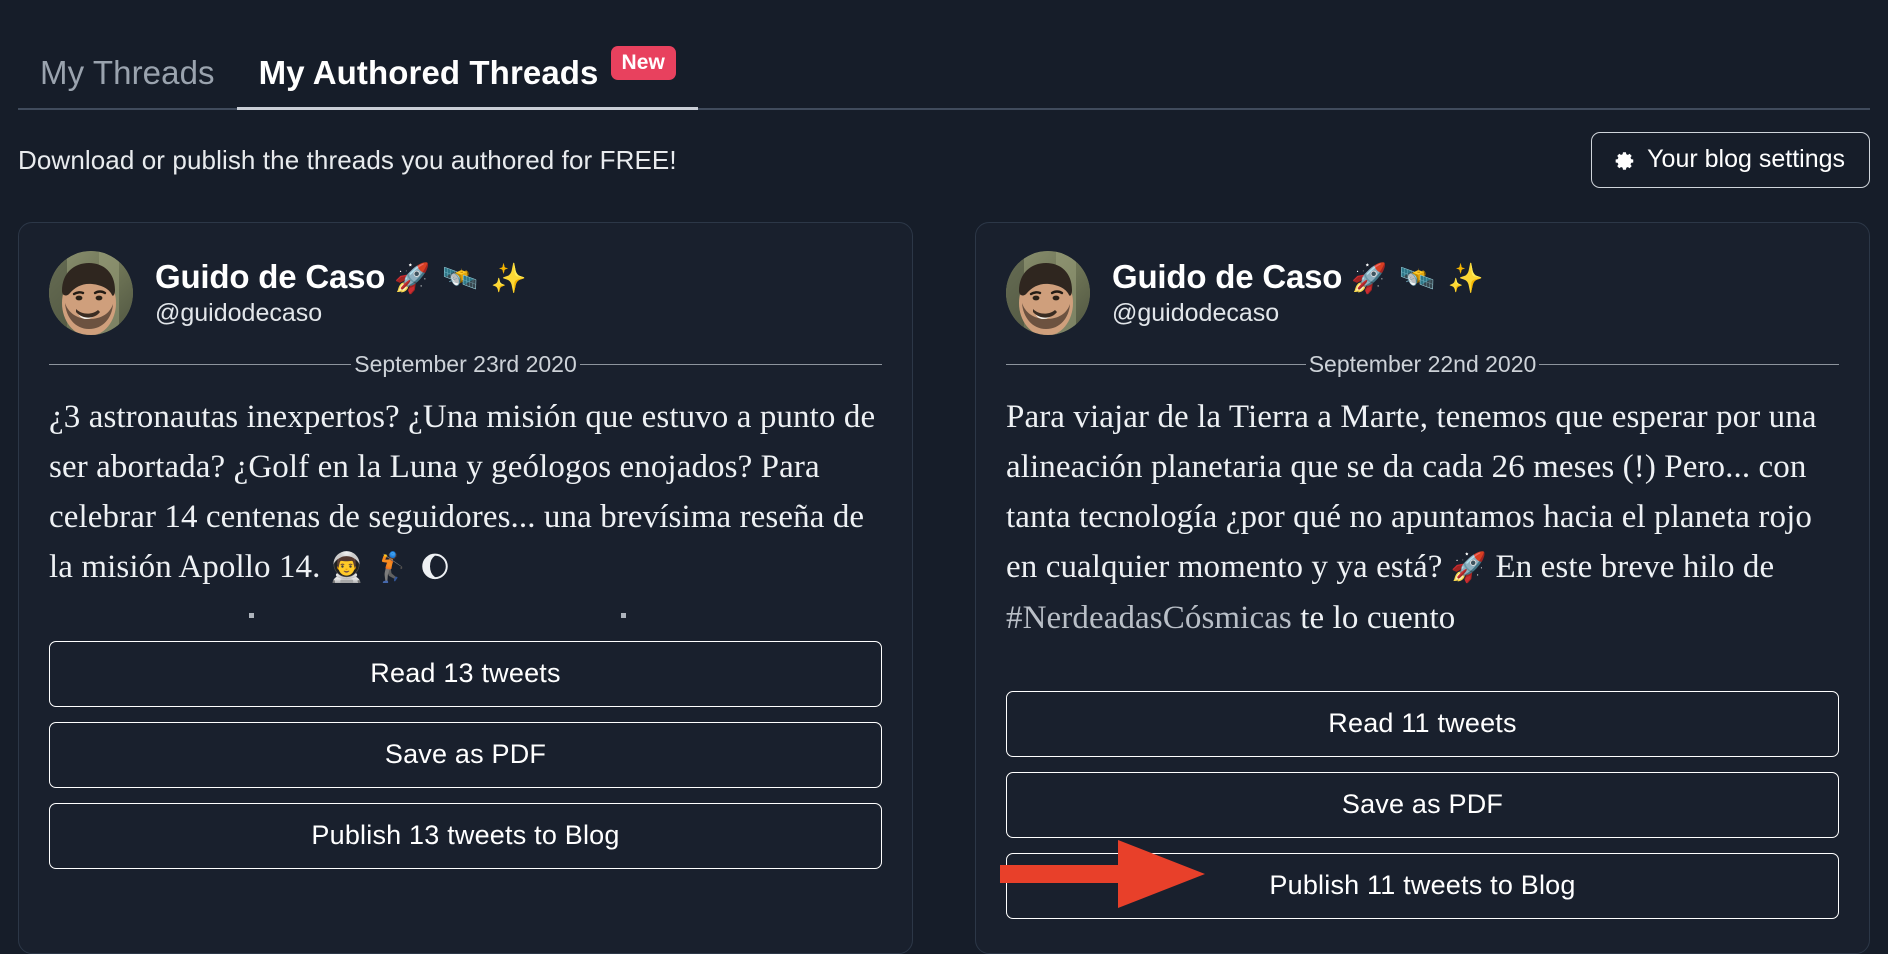 The height and width of the screenshot is (954, 1888). Describe the element at coordinates (1422, 885) in the screenshot. I see `publish-to-blog-button: Publish 11 tweets to Blog` at that location.